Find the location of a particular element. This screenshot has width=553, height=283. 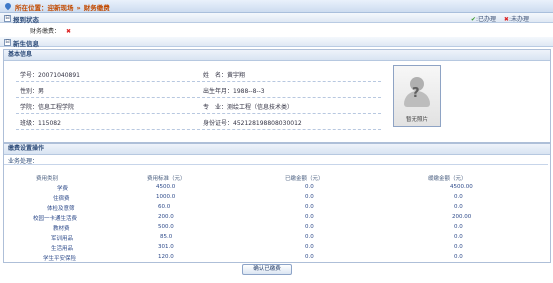

table-row: 体检及意筛 60.0 0.0 0.0 is located at coordinates (276, 208).